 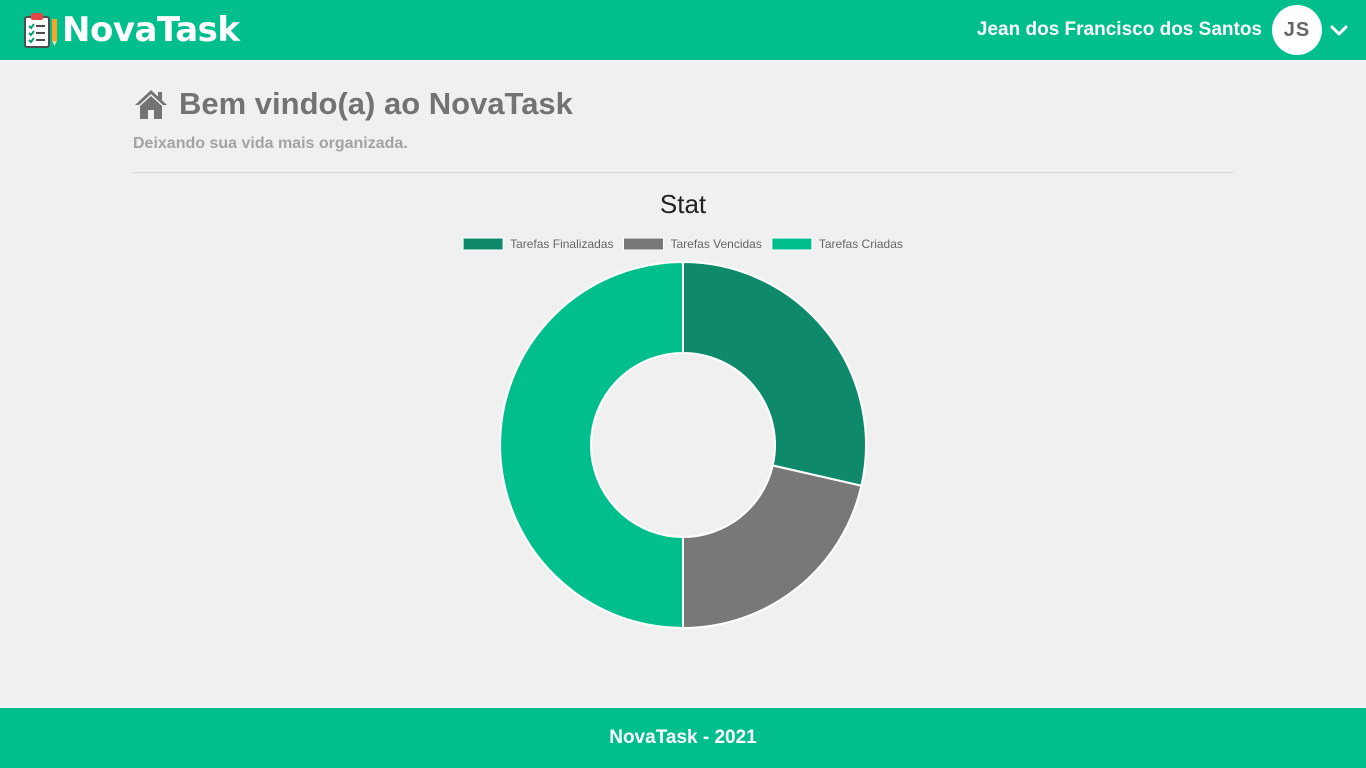 What do you see at coordinates (683, 172) in the screenshot?
I see `divider` at bounding box center [683, 172].